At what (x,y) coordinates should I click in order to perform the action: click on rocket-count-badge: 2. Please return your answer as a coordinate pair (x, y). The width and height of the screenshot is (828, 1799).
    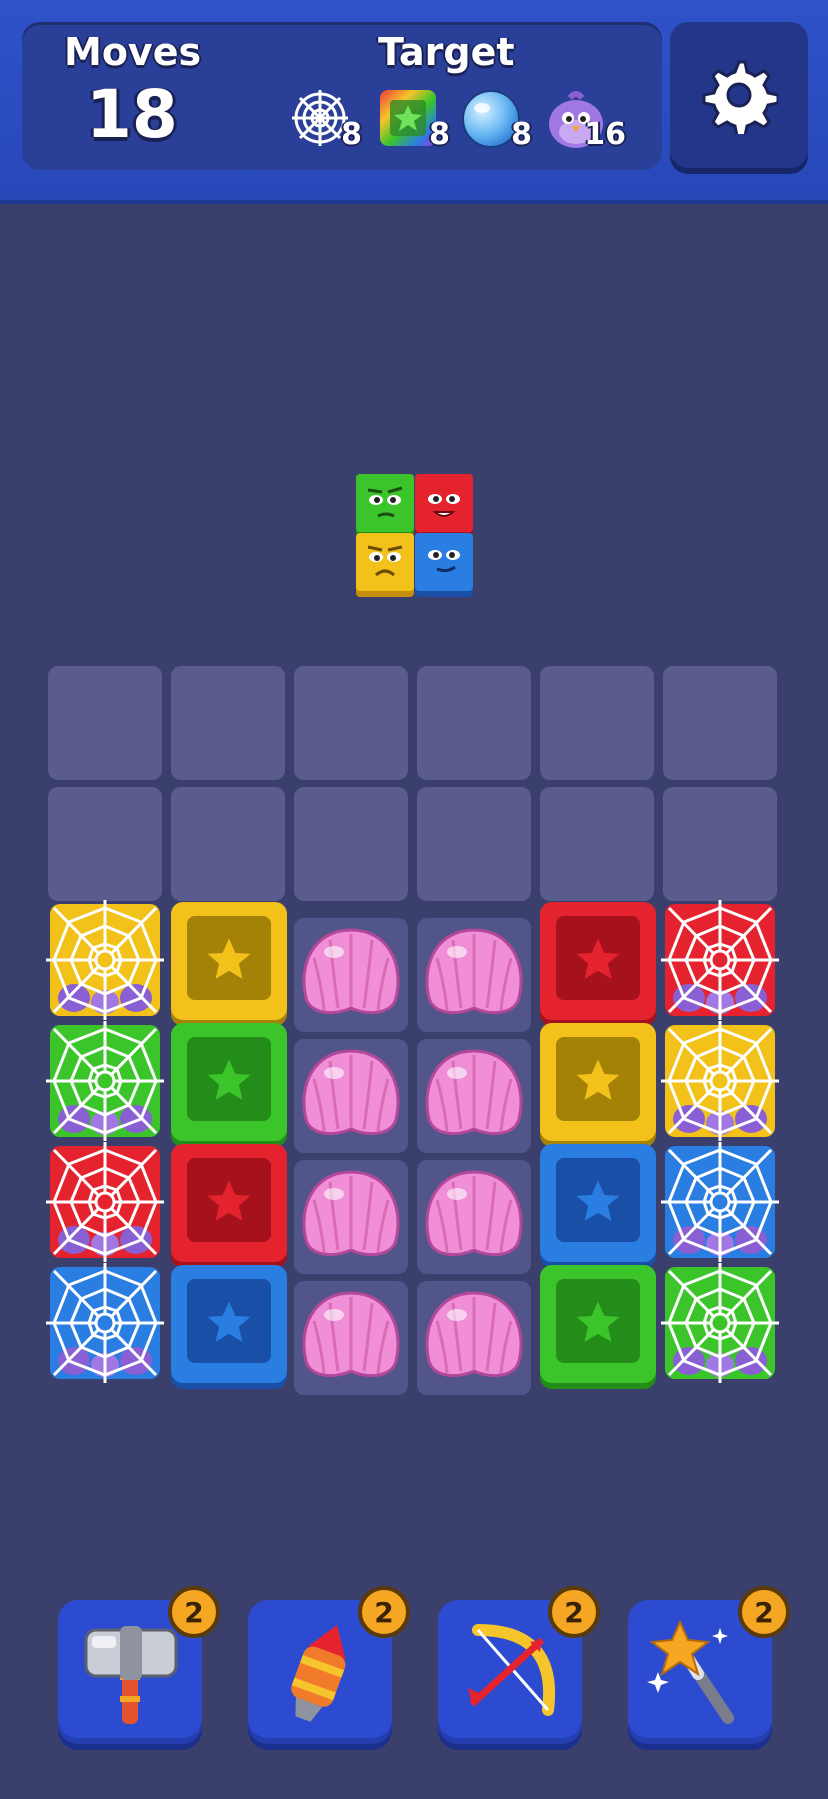
    Looking at the image, I should click on (384, 1612).